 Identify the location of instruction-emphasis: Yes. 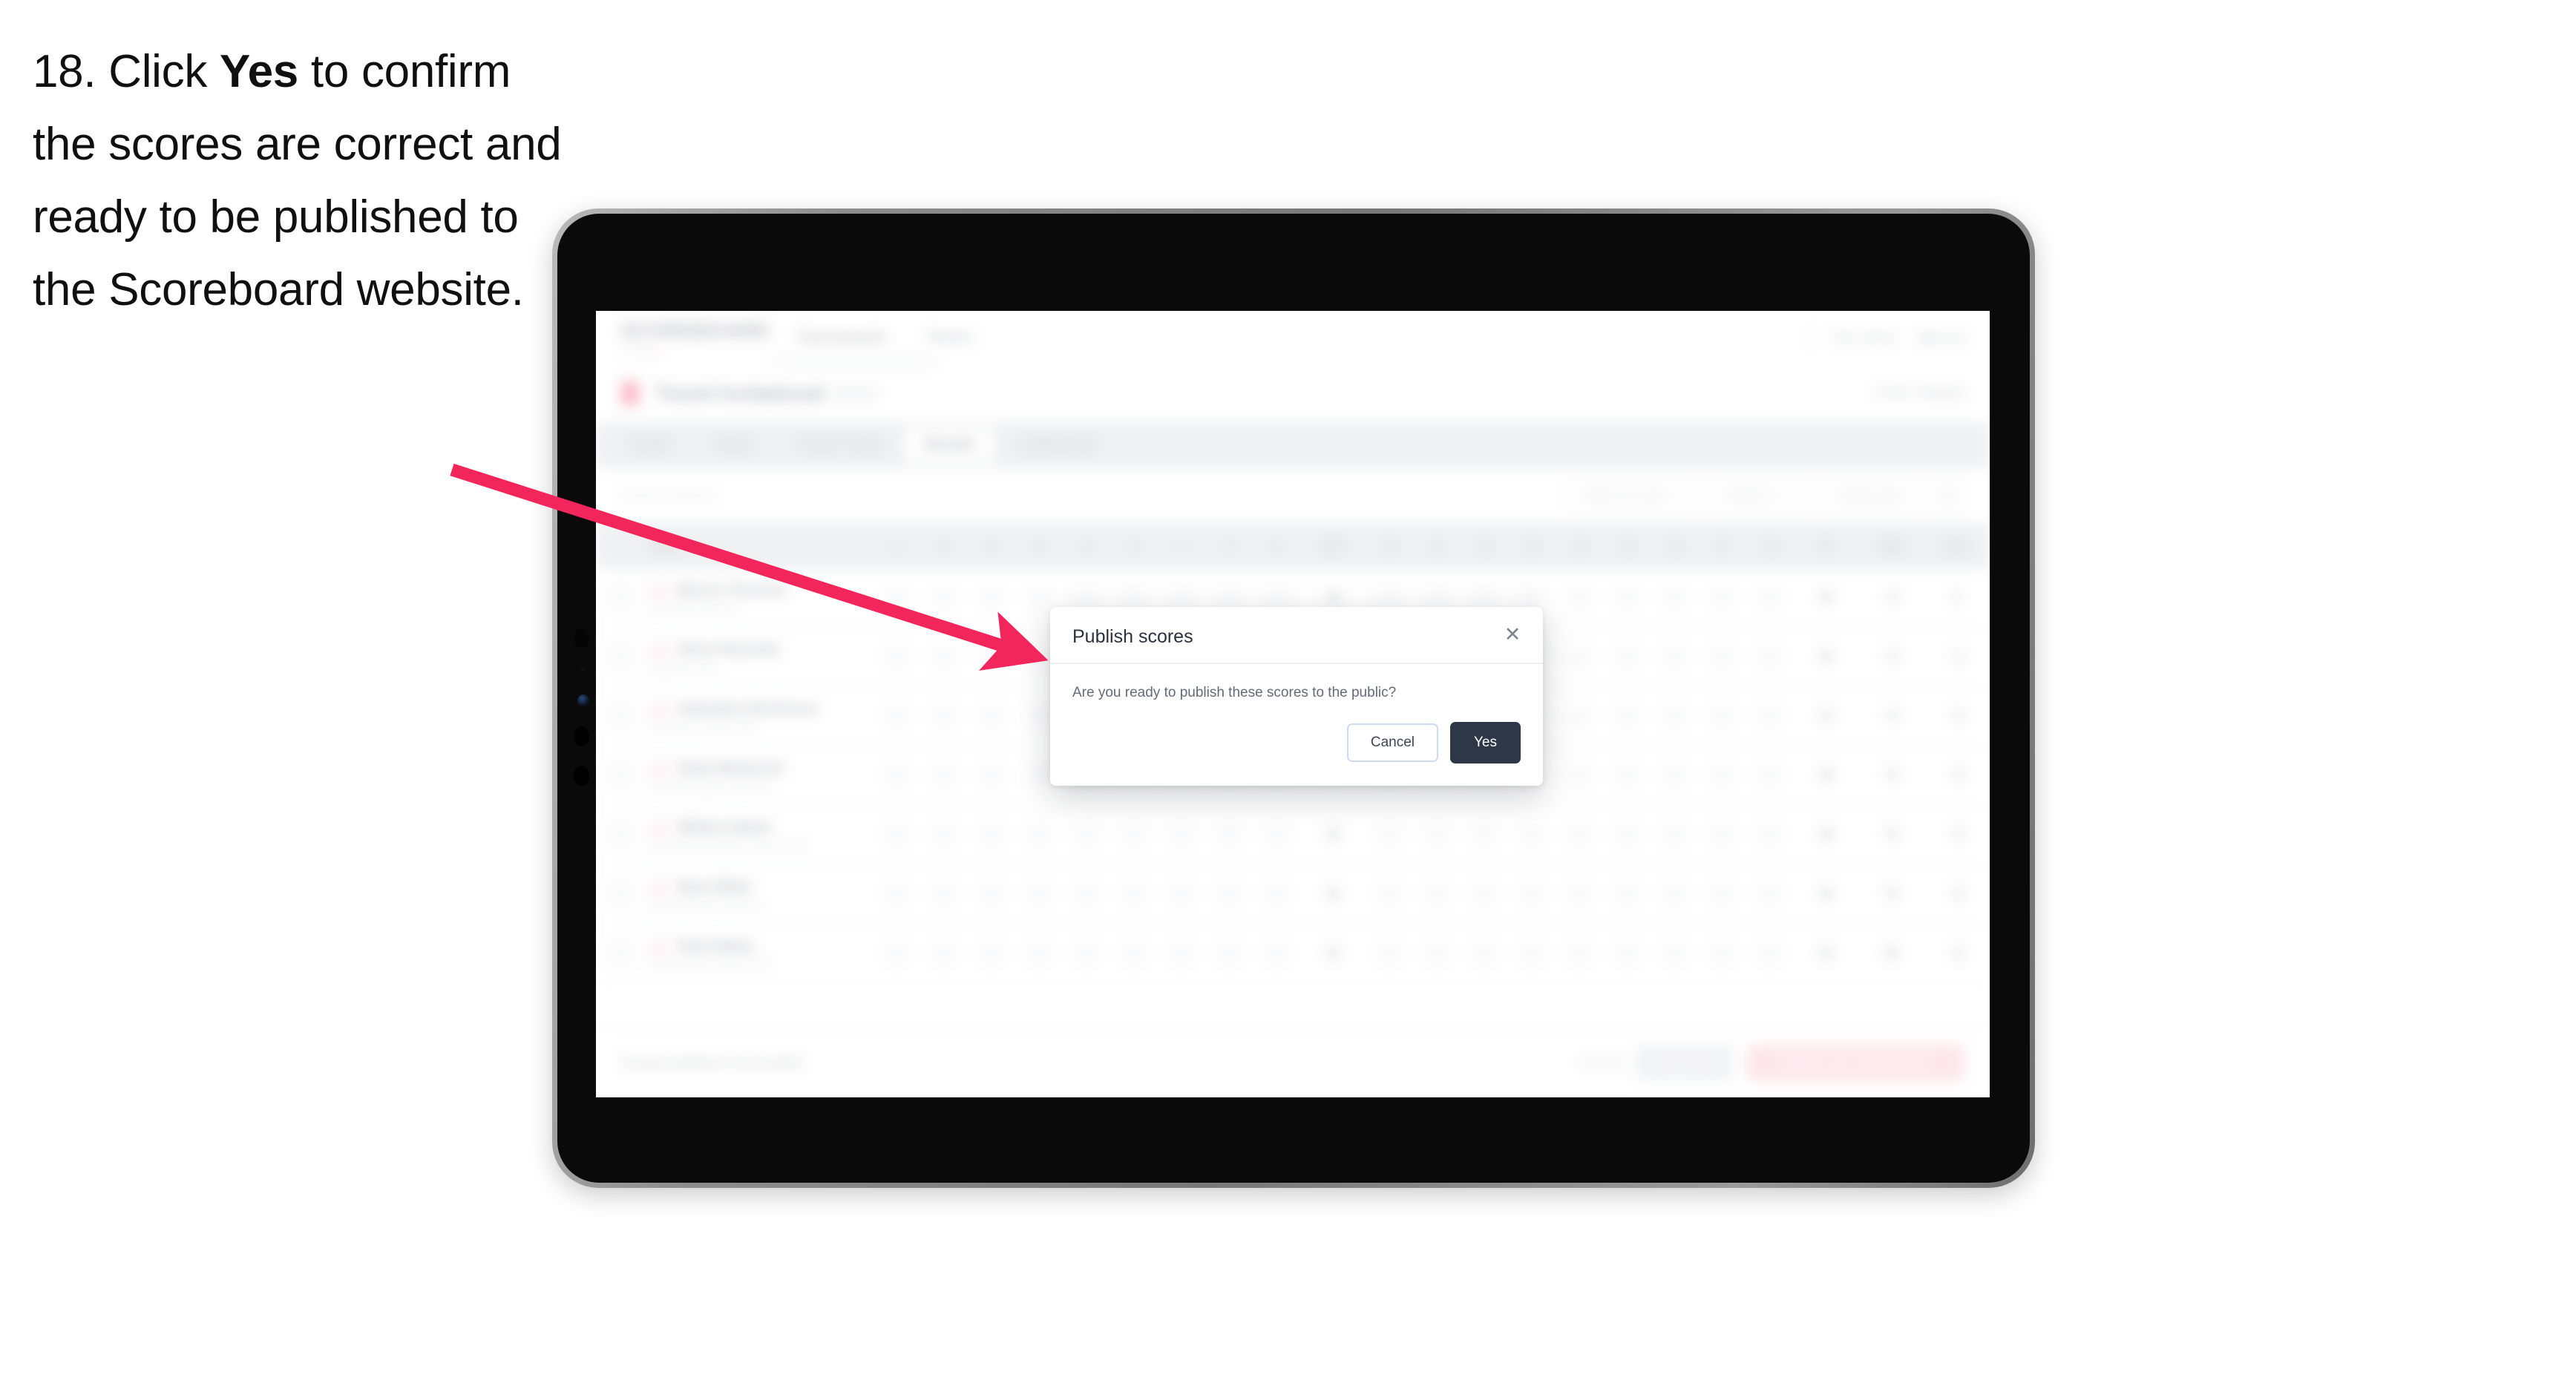
(258, 71).